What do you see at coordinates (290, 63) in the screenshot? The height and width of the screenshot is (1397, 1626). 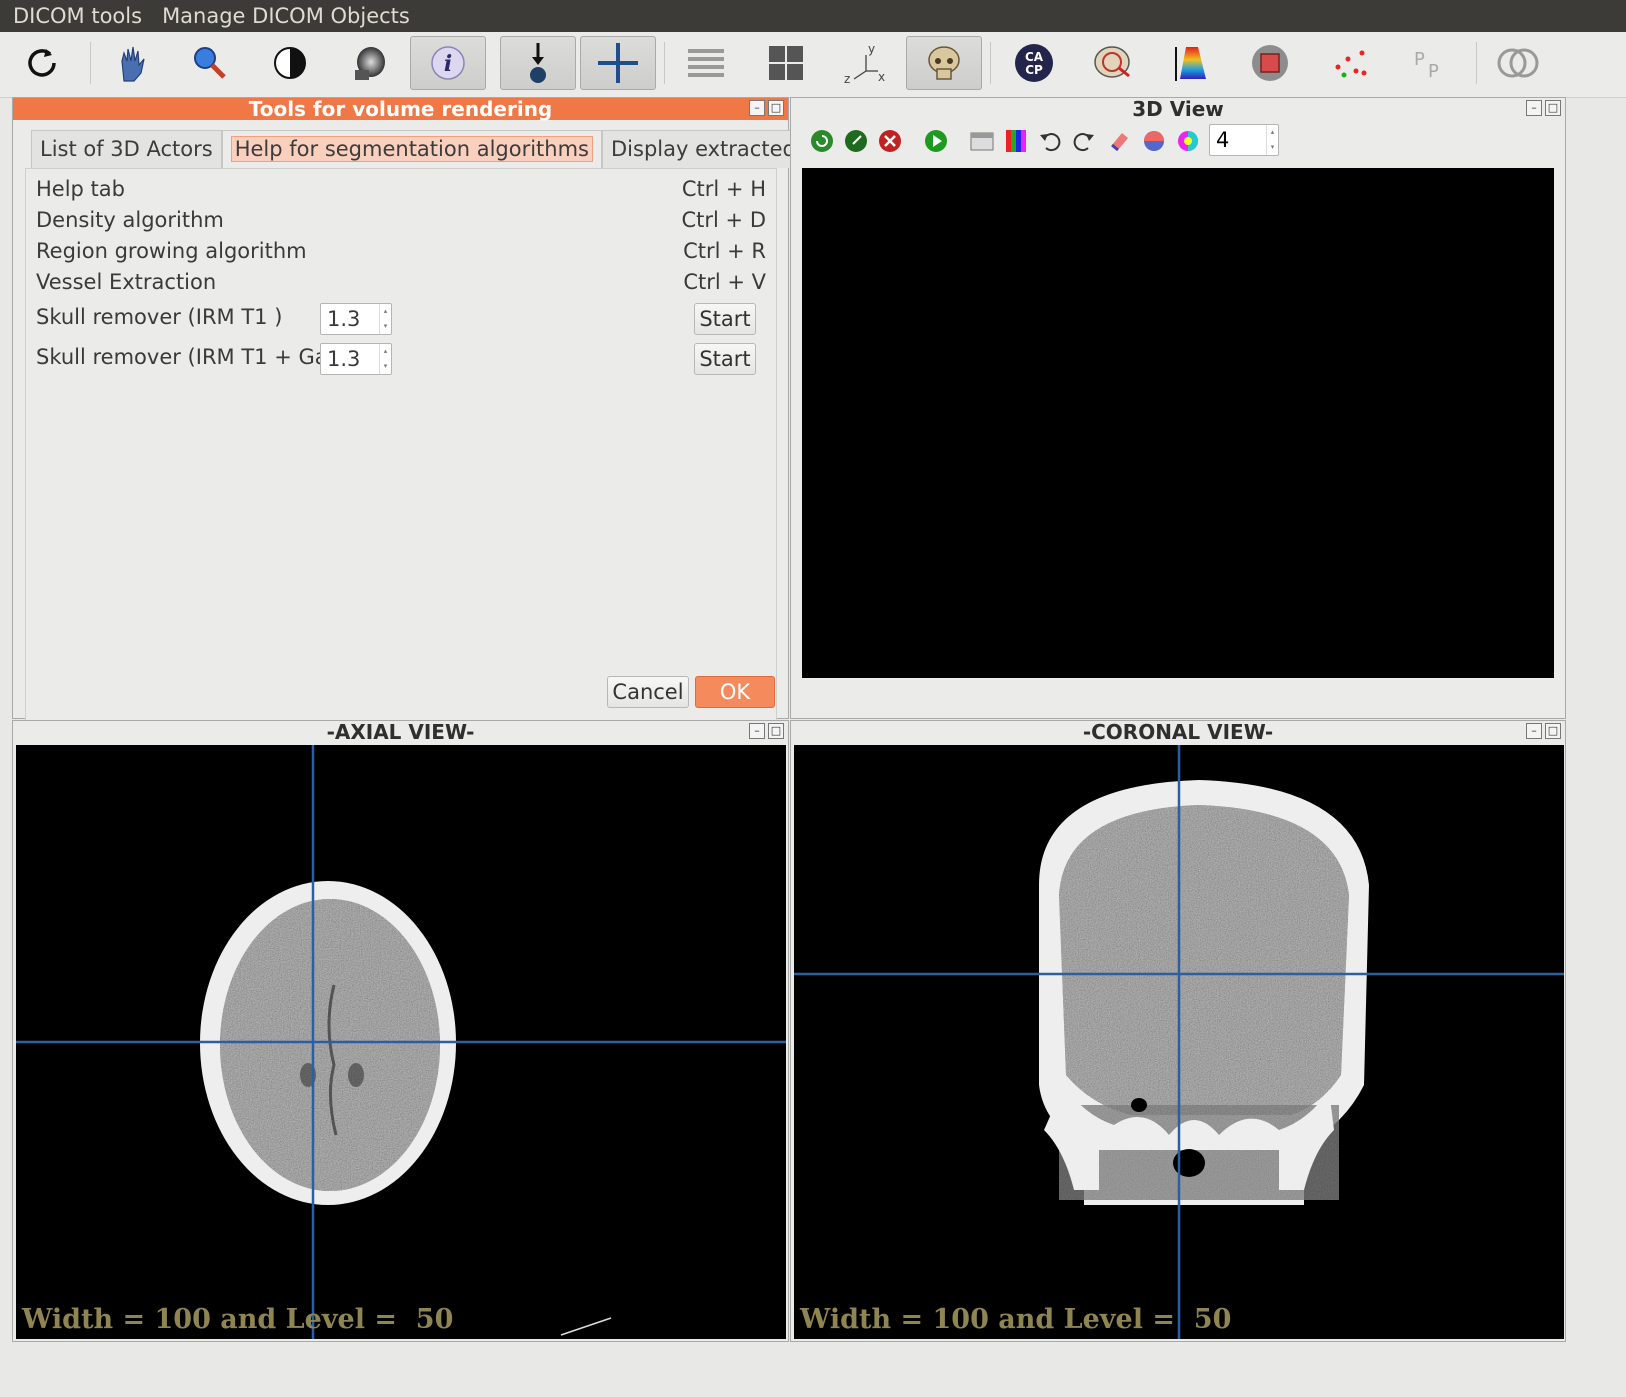 I see `contrast-icon` at bounding box center [290, 63].